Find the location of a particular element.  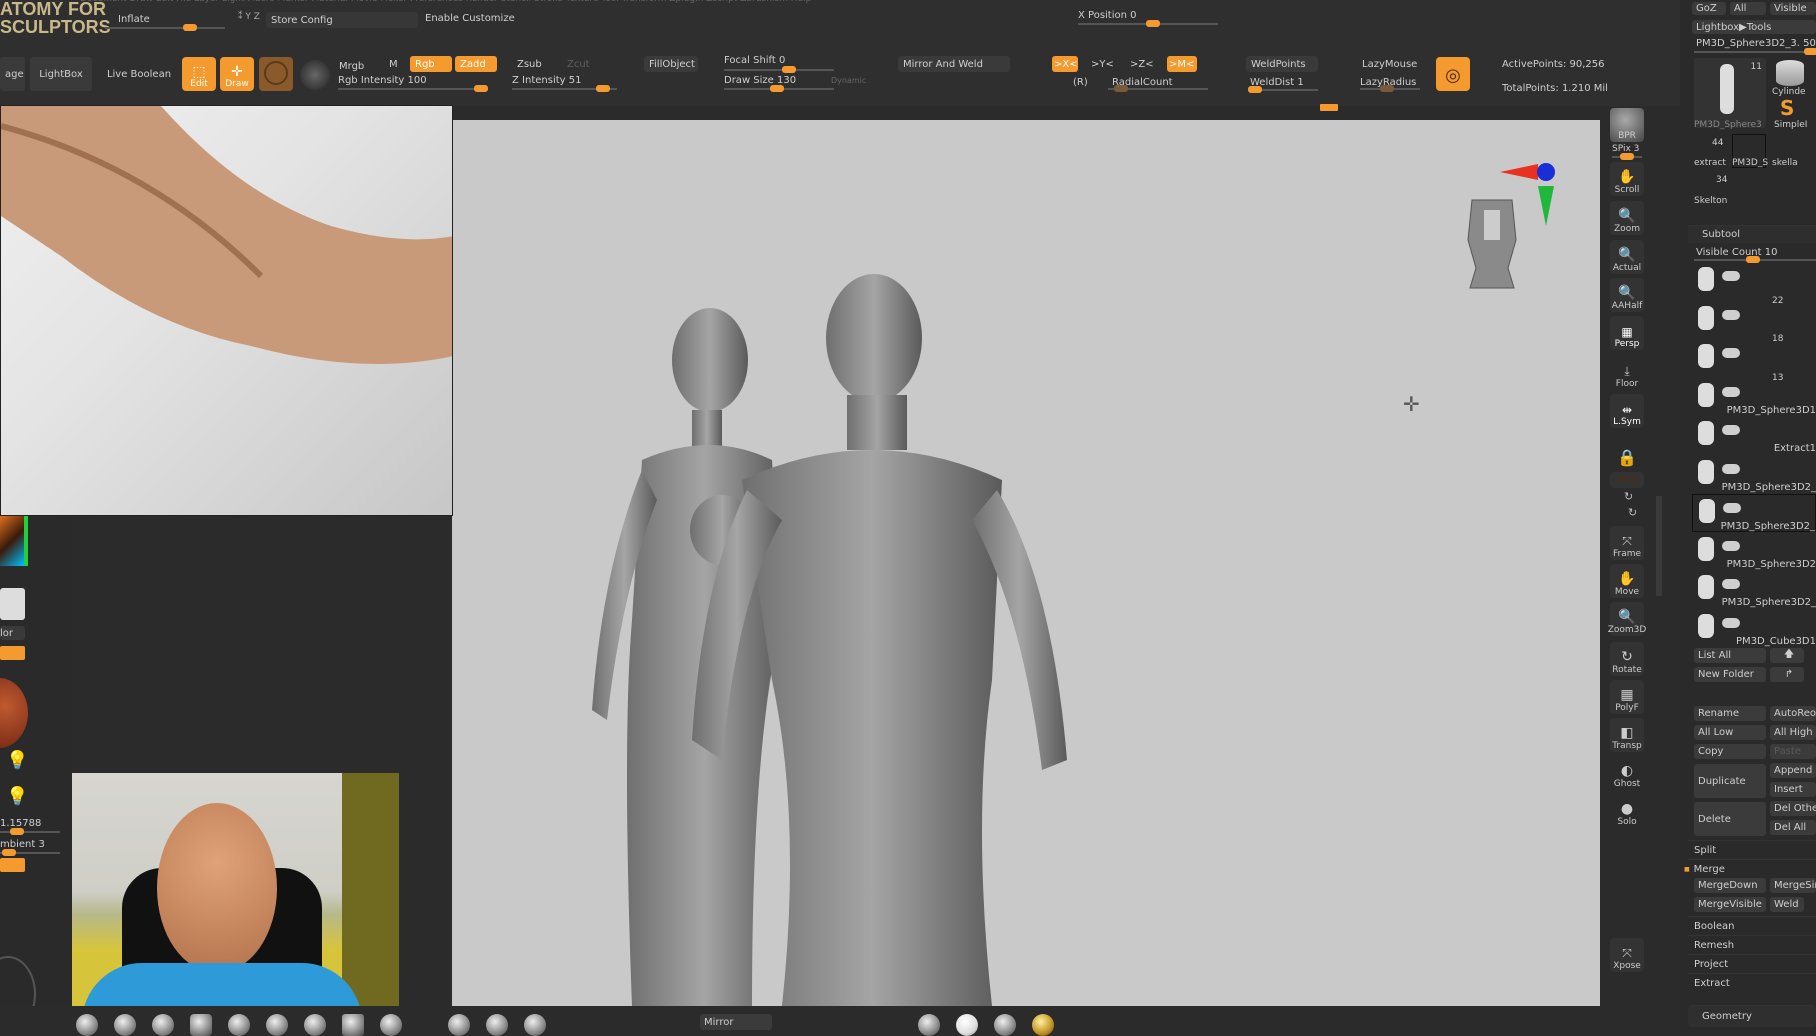

xpose-button: ⤧ Xpose is located at coordinates (1627, 955).